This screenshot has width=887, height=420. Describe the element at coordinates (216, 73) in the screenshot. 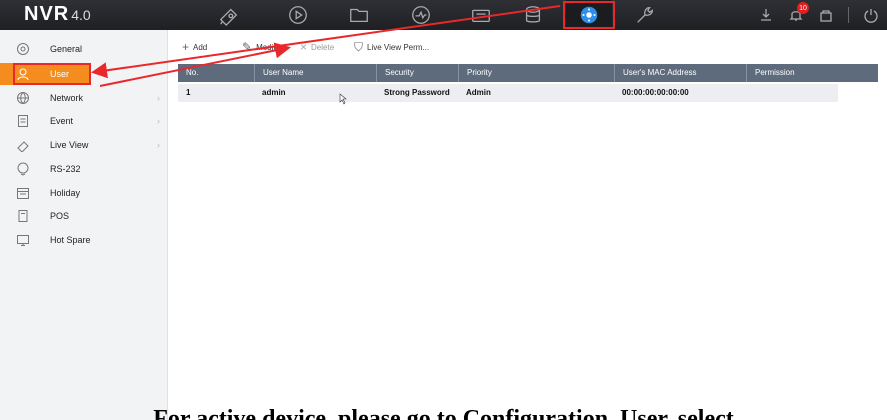

I see `column-header-no: No.` at that location.